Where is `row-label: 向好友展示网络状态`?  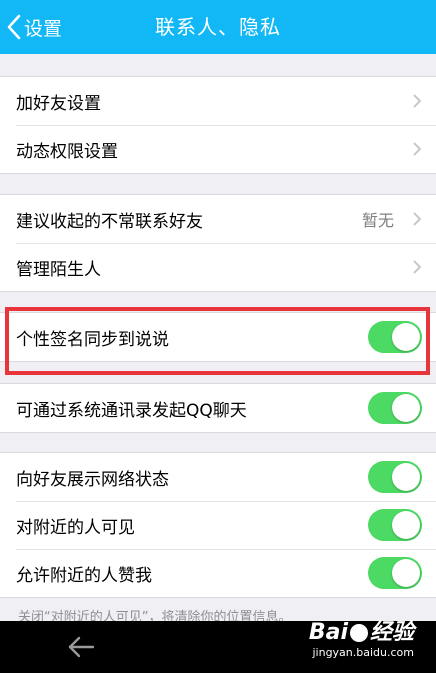 row-label: 向好友展示网络状态 is located at coordinates (92, 479).